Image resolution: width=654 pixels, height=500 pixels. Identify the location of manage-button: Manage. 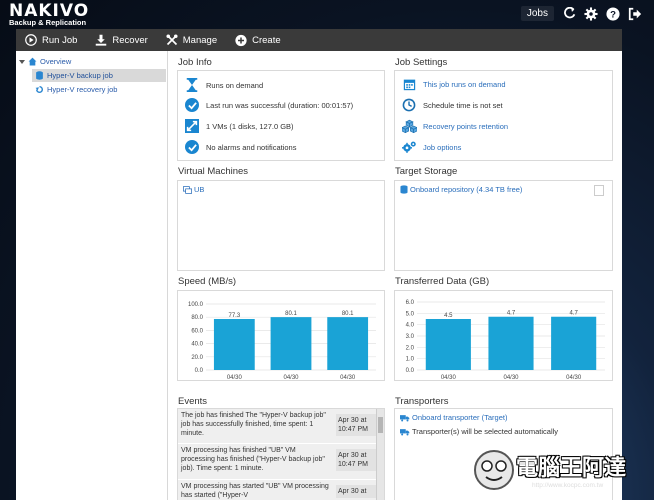
(191, 40).